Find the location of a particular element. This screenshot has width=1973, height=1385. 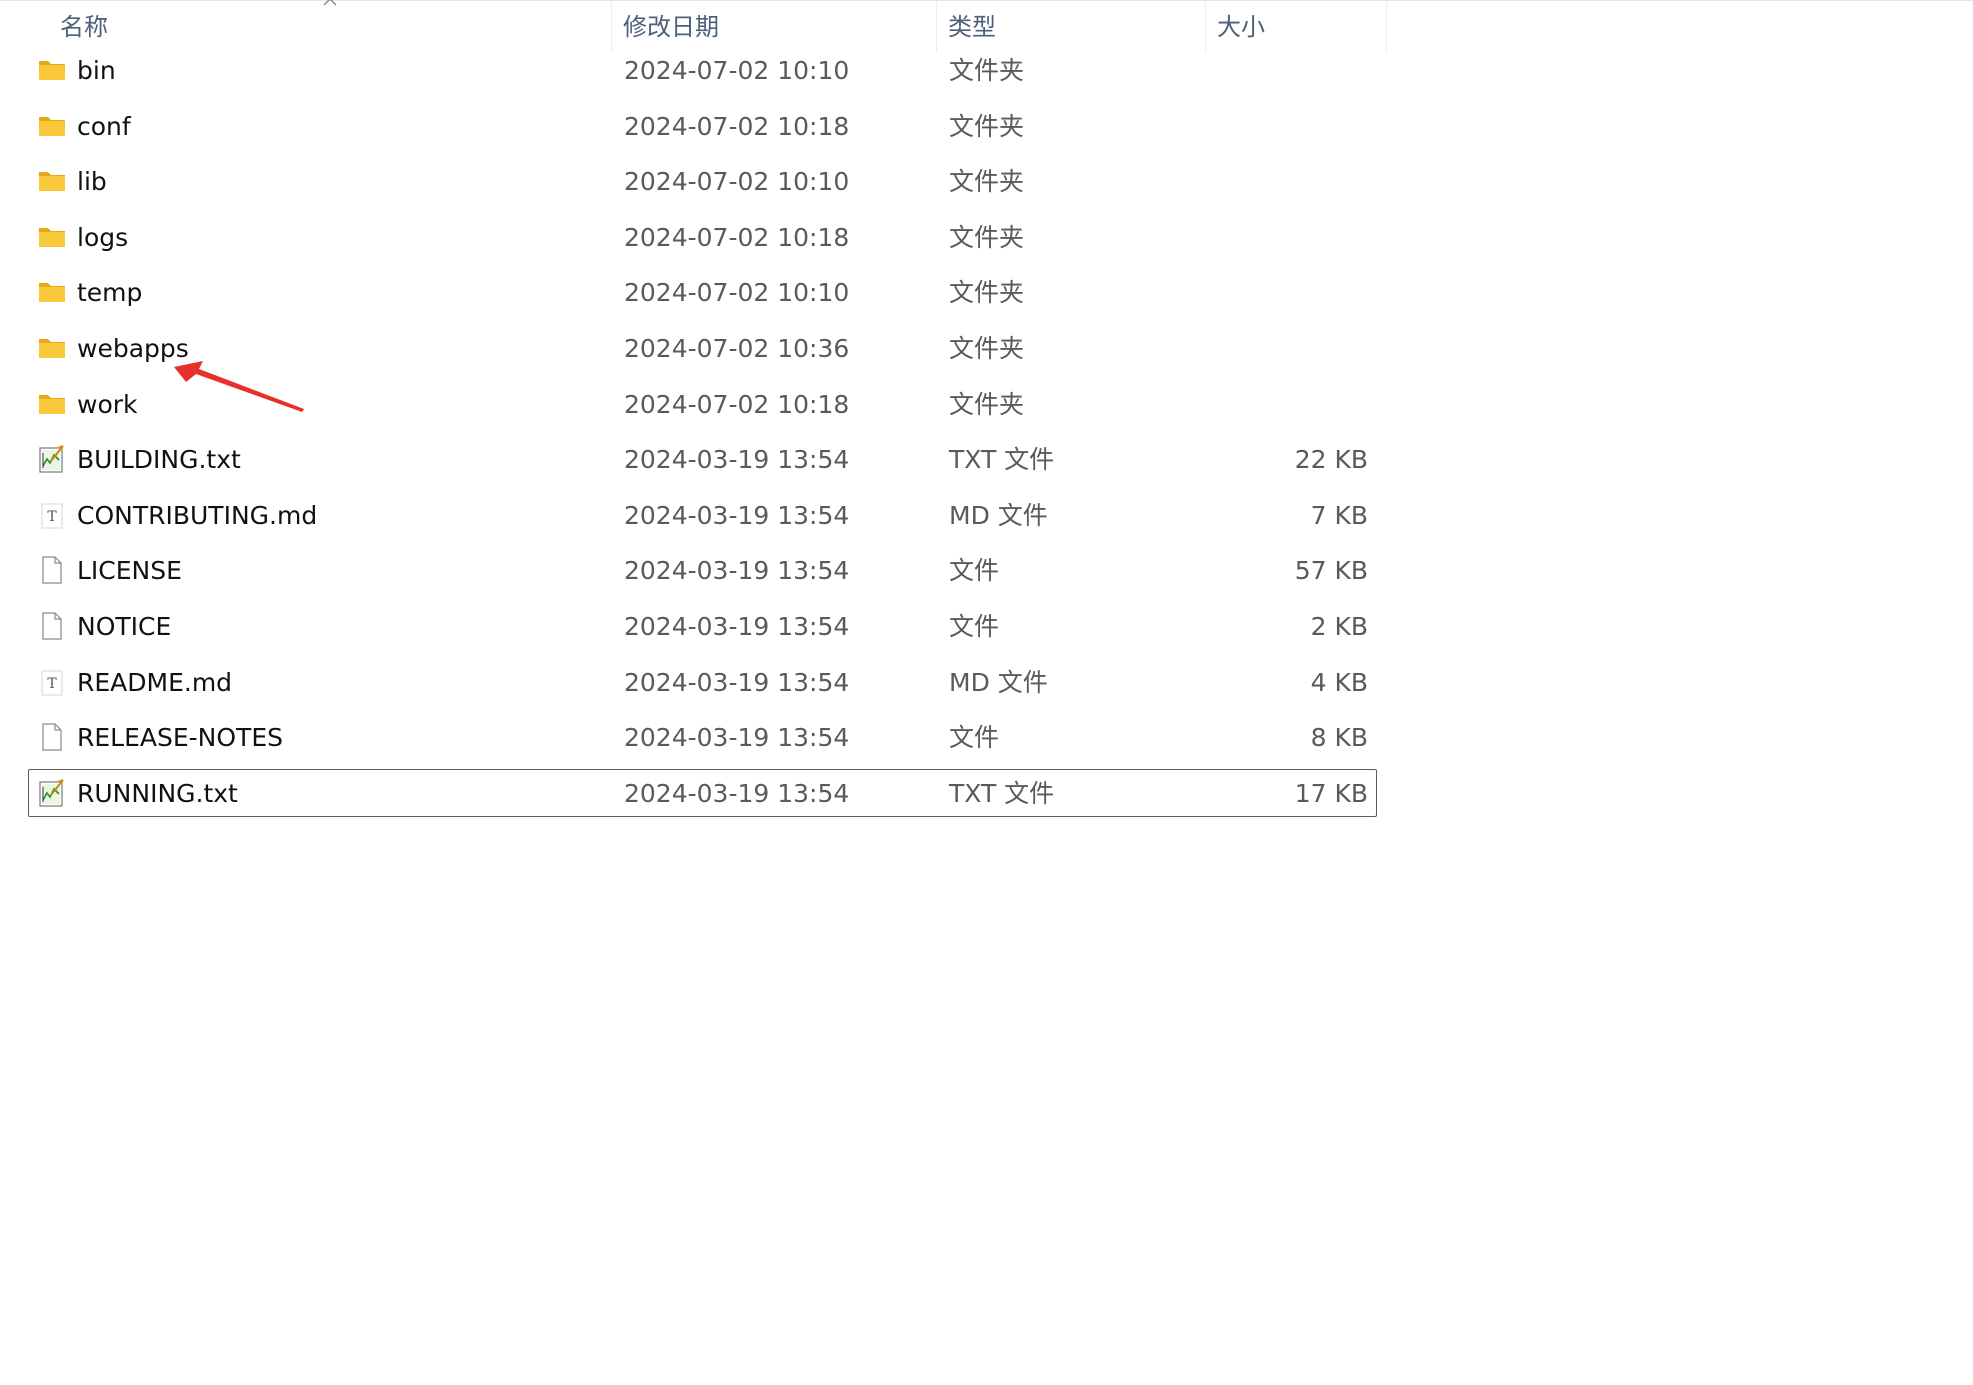

file-name: temp is located at coordinates (110, 293).